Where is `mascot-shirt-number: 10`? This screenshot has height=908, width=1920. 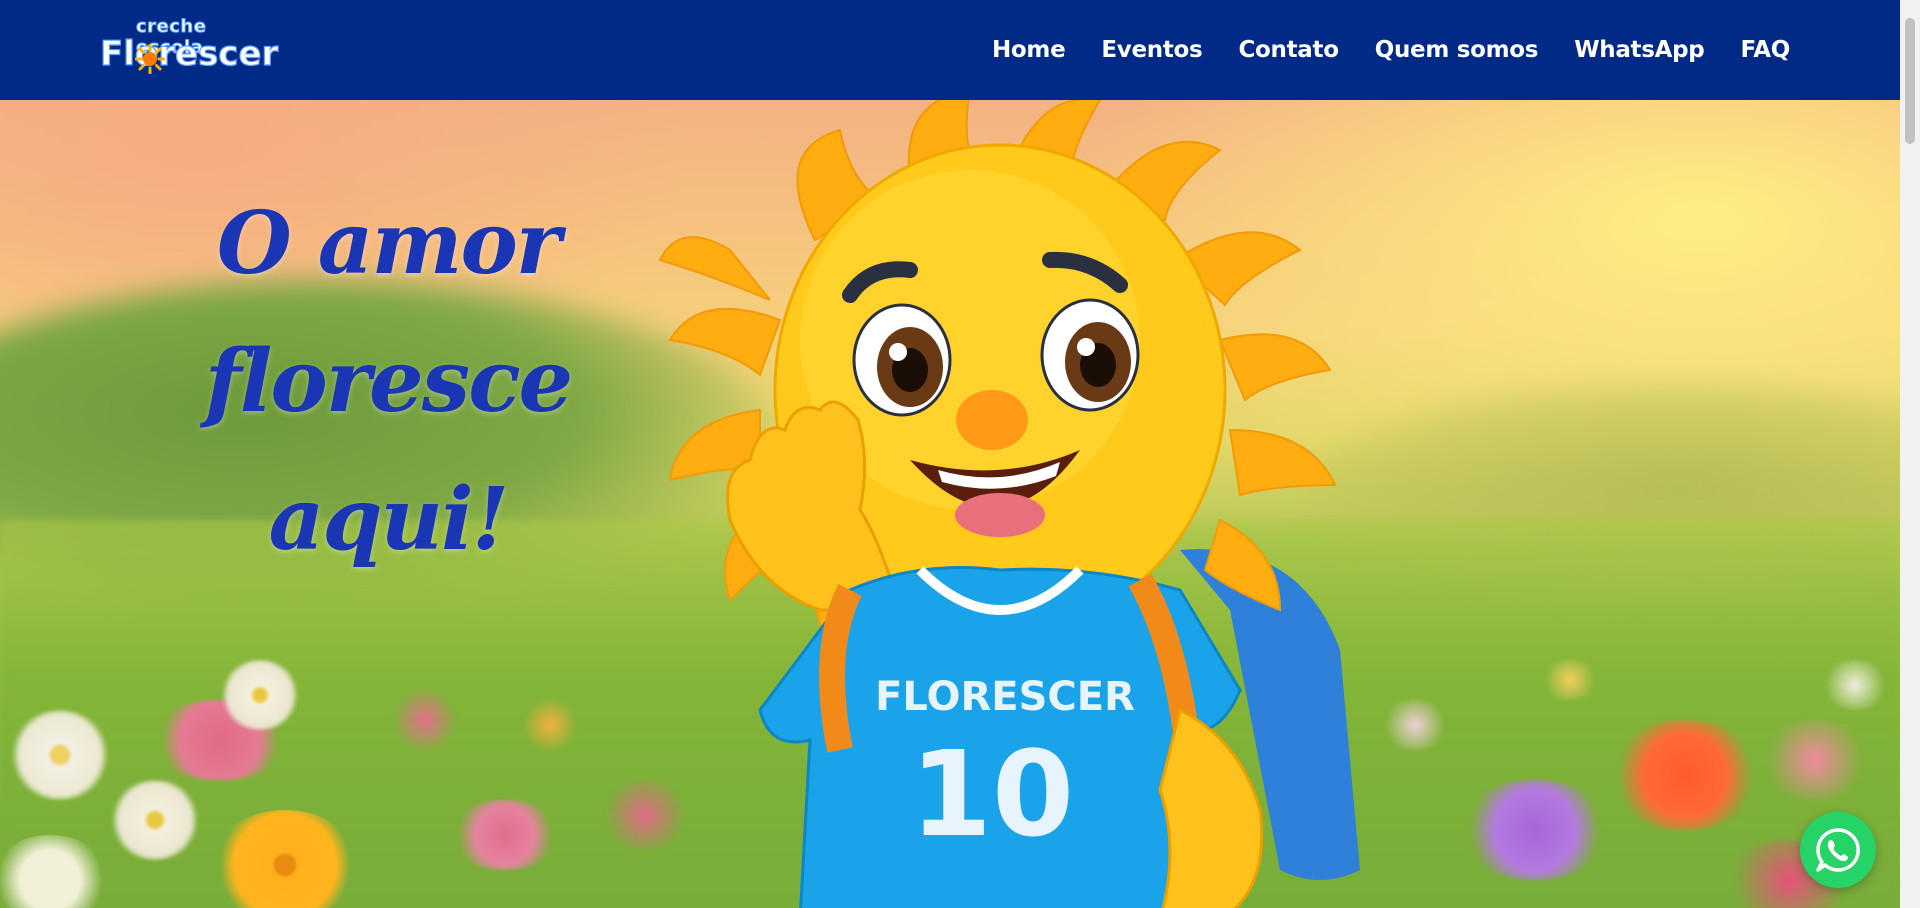
mascot-shirt-number: 10 is located at coordinates (992, 794).